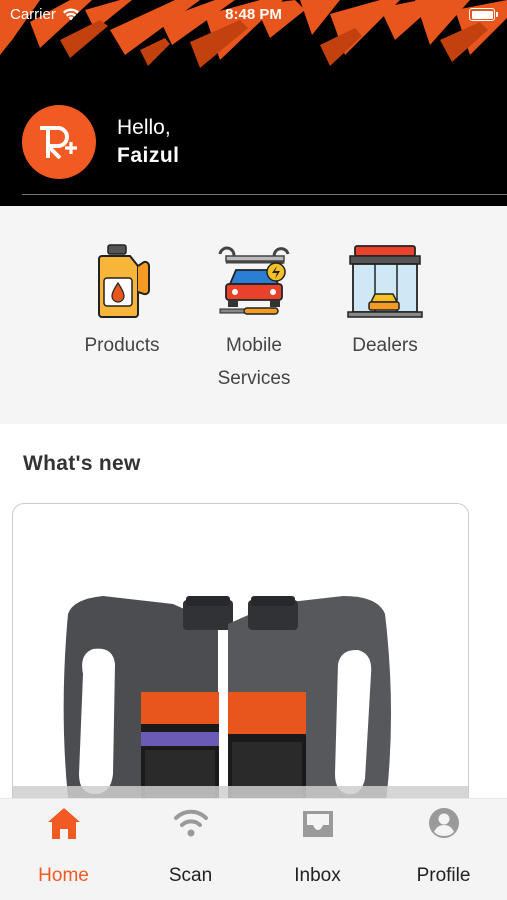 This screenshot has height=900, width=507. I want to click on brand-logo, so click(59, 142).